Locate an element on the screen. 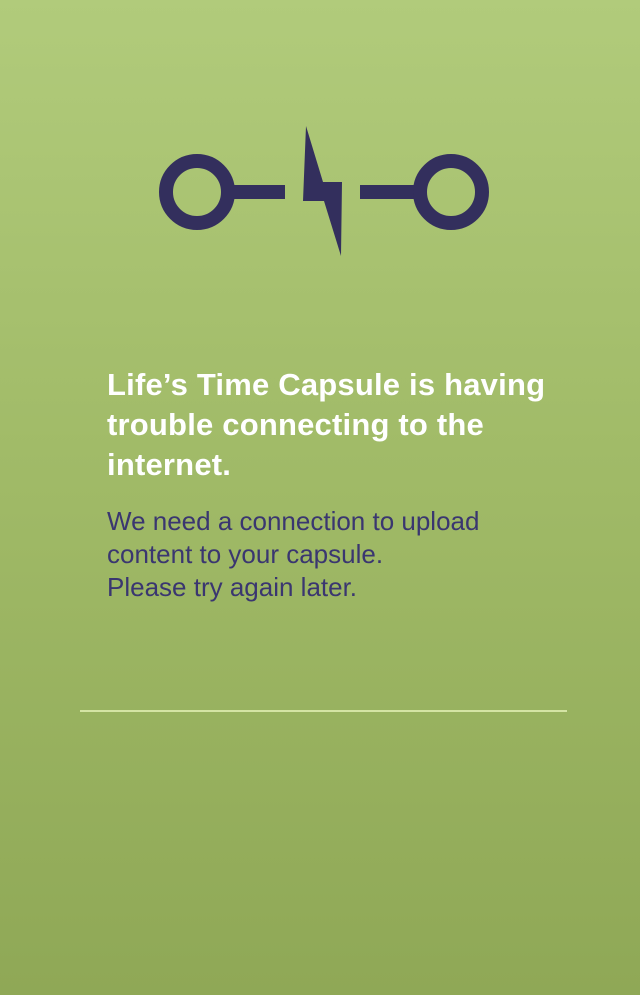 Image resolution: width=640 pixels, height=995 pixels. error-description-line-1: We need a connection to upload is located at coordinates (293, 521).